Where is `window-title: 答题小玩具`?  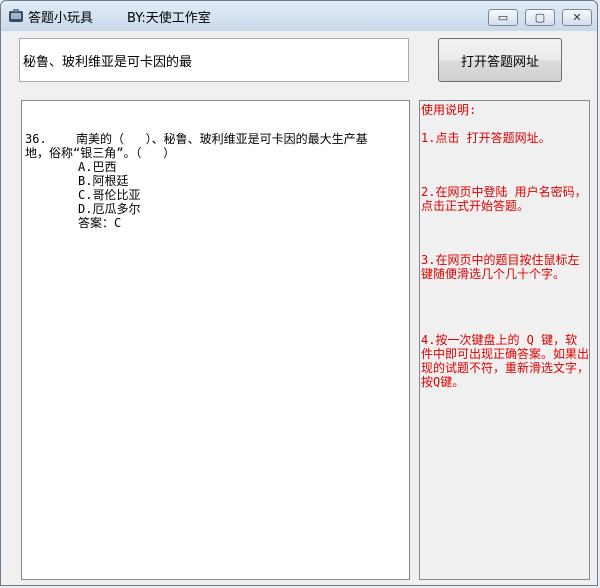
window-title: 答题小玩具 is located at coordinates (61, 18).